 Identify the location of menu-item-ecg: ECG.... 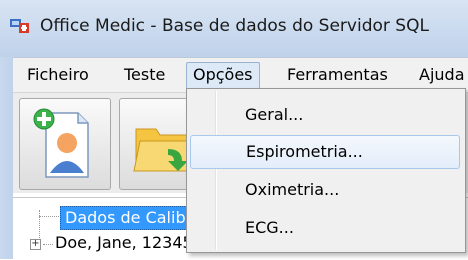
(325, 228).